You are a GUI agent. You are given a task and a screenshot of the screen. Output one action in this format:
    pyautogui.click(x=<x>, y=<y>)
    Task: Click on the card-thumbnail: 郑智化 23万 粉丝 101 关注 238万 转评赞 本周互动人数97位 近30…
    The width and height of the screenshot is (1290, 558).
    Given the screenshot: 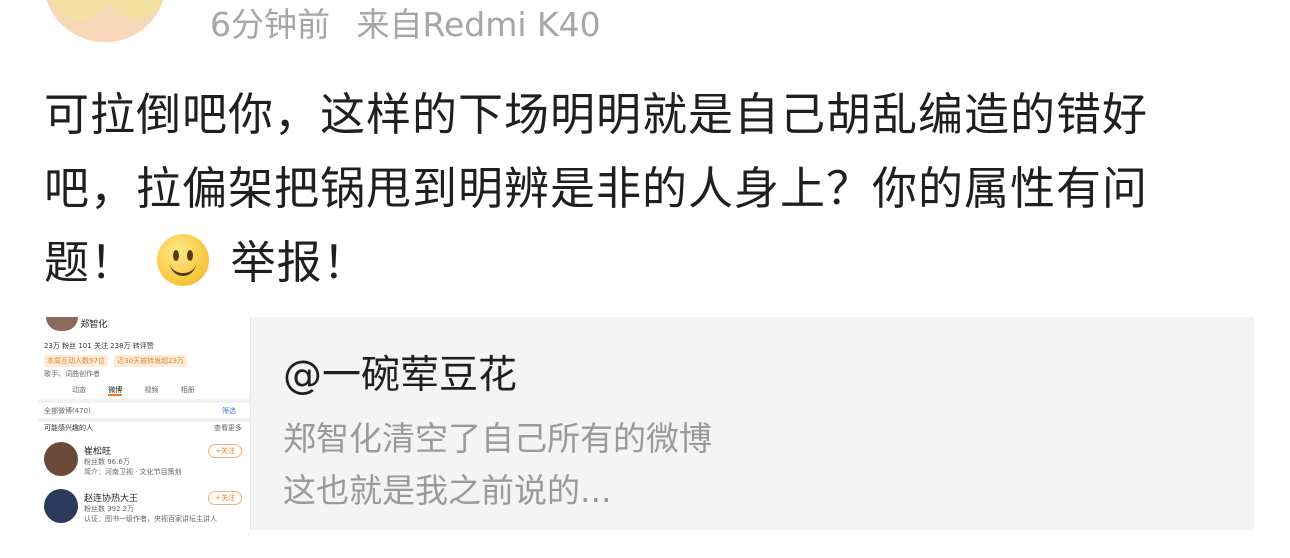 What is the action you would take?
    pyautogui.click(x=144, y=423)
    